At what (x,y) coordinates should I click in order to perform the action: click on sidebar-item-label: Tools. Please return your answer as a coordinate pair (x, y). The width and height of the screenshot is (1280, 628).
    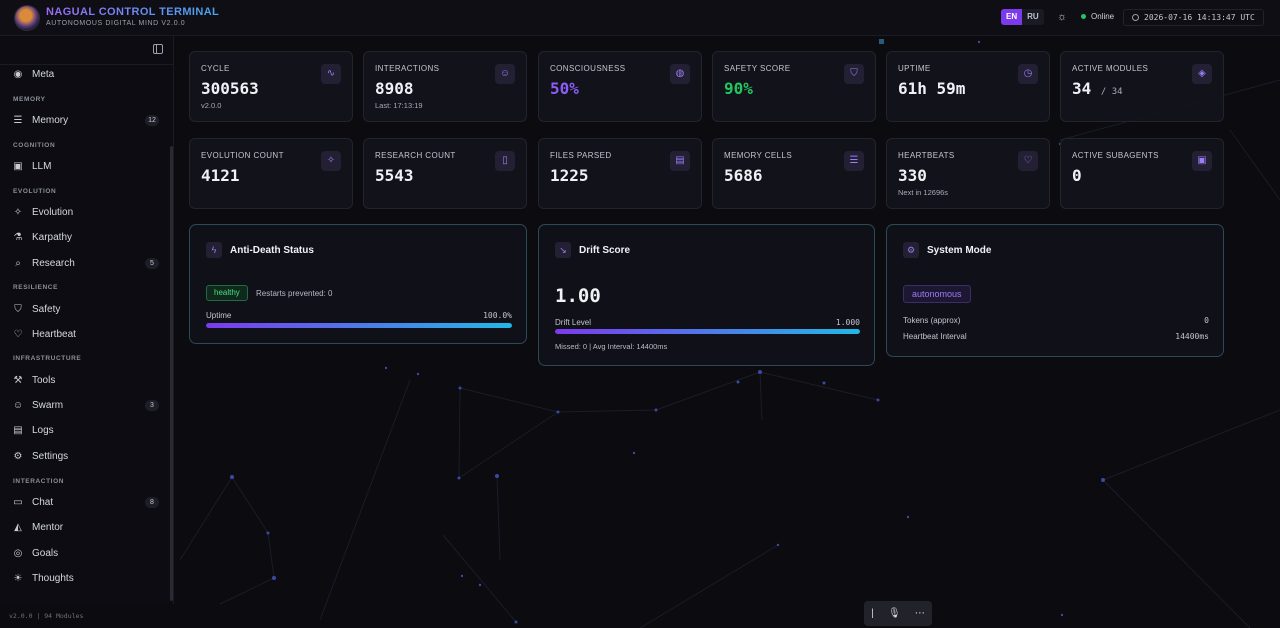
    Looking at the image, I should click on (44, 380).